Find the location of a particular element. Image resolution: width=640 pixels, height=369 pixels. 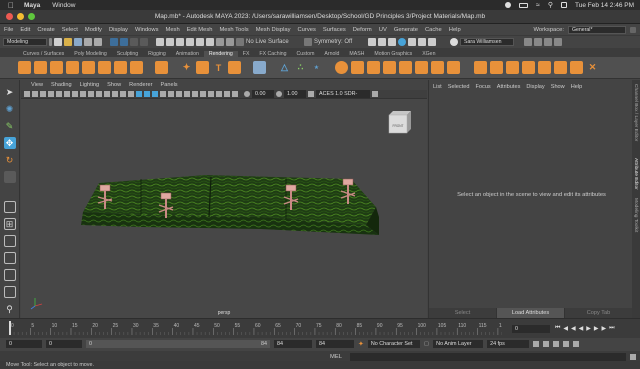

gamma-icon is located at coordinates (279, 94).